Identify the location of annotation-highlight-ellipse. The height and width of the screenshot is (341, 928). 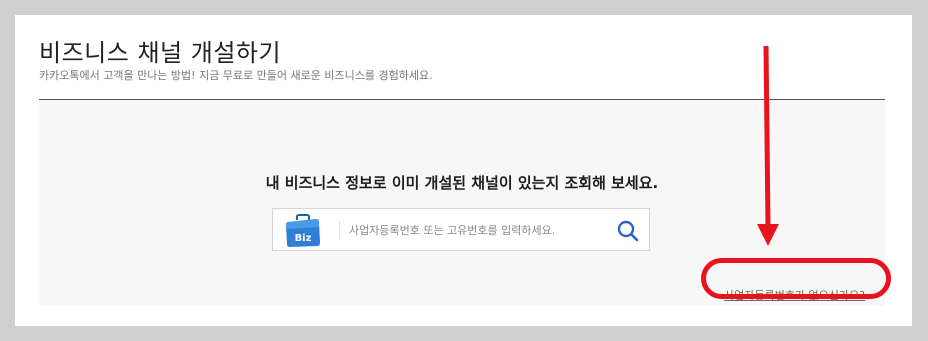
(796, 278).